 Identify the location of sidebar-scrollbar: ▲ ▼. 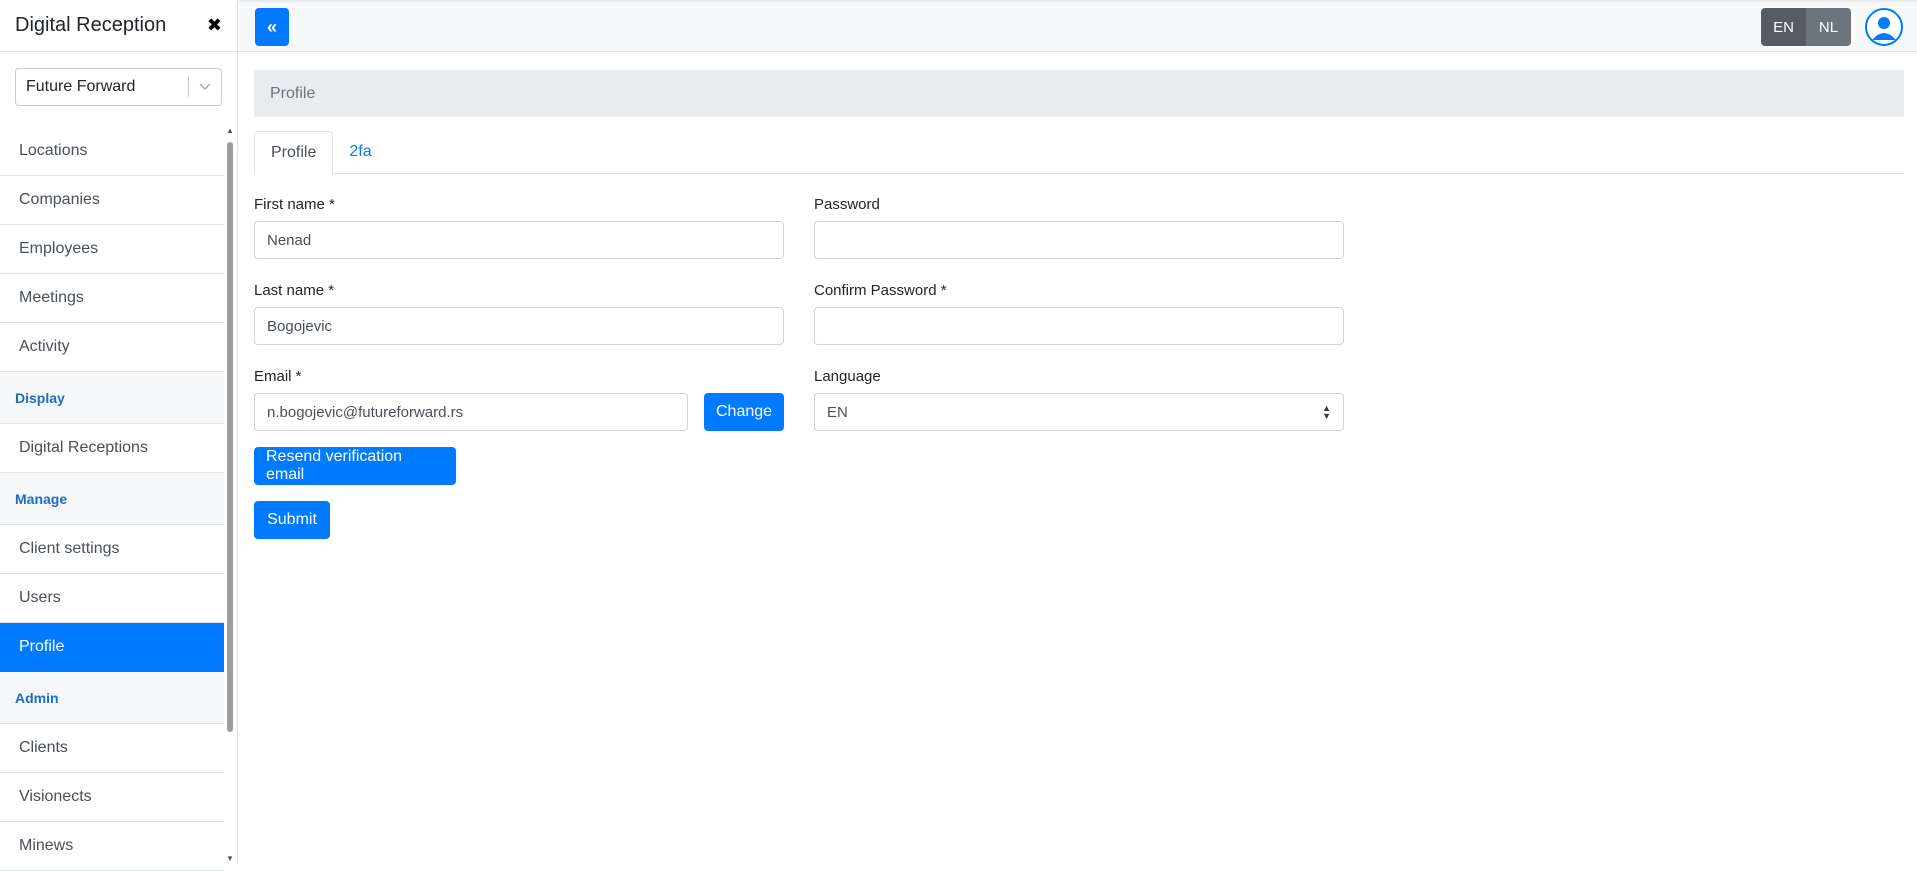
(230, 494).